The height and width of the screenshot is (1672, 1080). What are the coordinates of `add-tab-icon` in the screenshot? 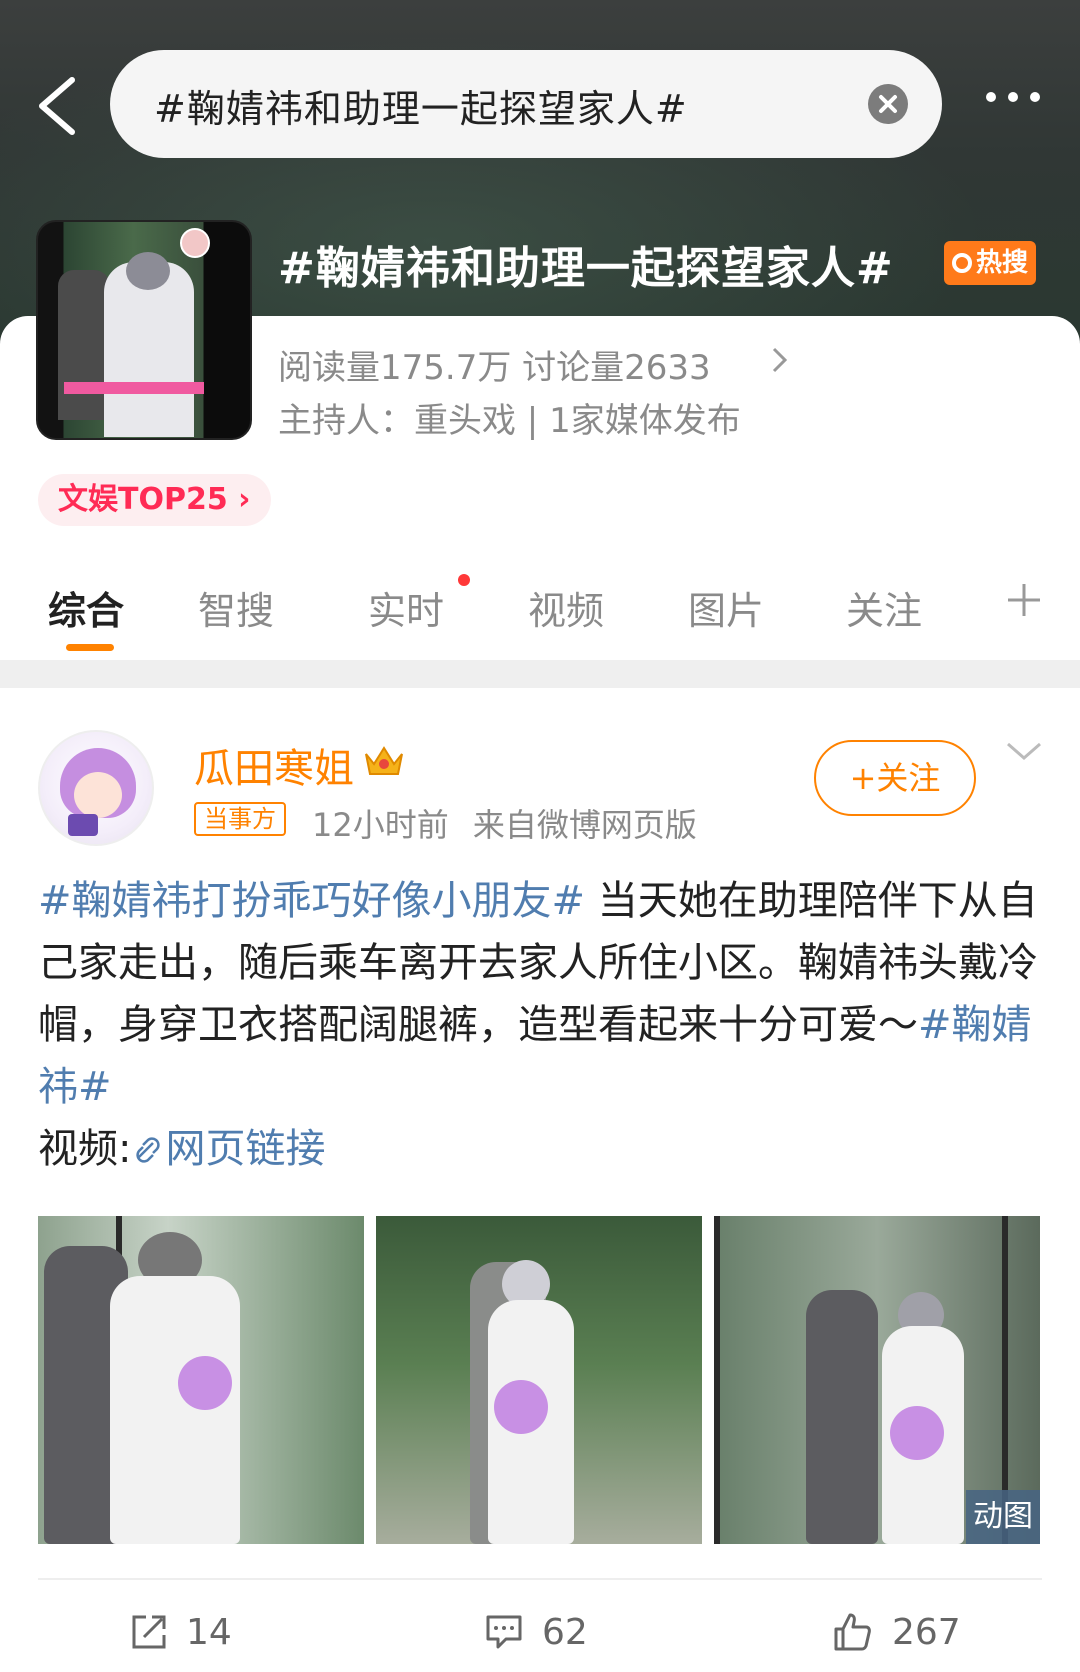 It's located at (1024, 600).